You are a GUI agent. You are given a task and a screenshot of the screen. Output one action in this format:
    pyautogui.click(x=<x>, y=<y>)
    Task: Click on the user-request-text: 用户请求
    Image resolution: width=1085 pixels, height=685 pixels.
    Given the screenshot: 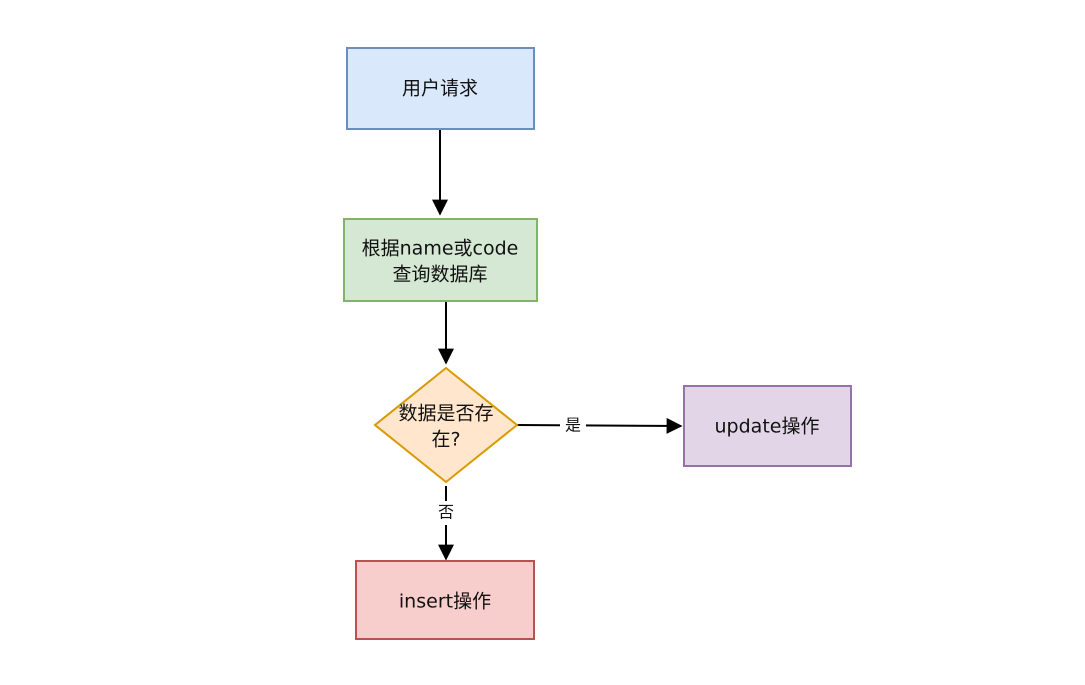 What is the action you would take?
    pyautogui.click(x=440, y=89)
    